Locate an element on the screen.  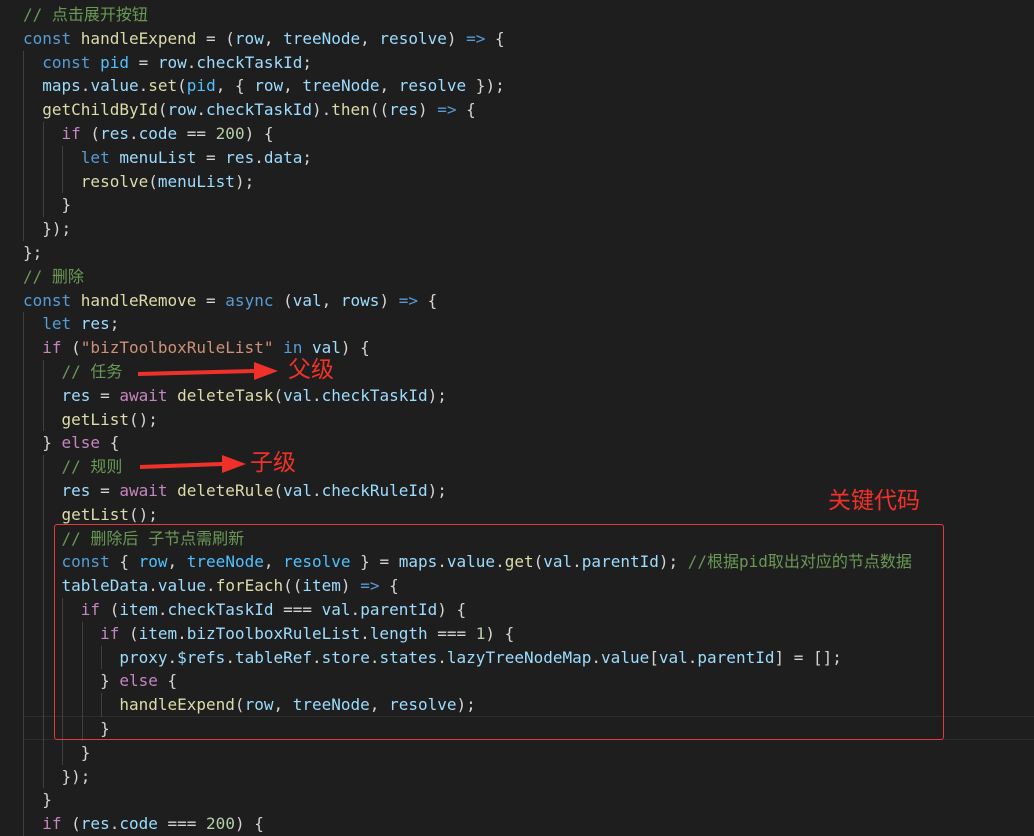
parent-arrow-icon is located at coordinates (208, 371).